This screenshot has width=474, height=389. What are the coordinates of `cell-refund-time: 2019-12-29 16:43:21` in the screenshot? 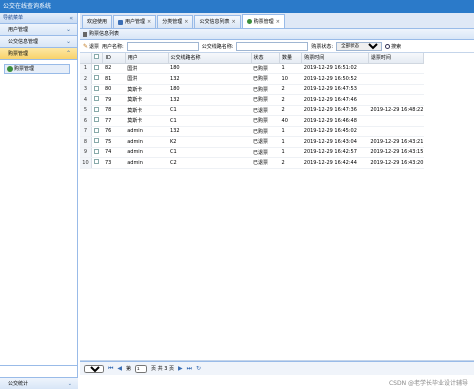 It's located at (396, 142).